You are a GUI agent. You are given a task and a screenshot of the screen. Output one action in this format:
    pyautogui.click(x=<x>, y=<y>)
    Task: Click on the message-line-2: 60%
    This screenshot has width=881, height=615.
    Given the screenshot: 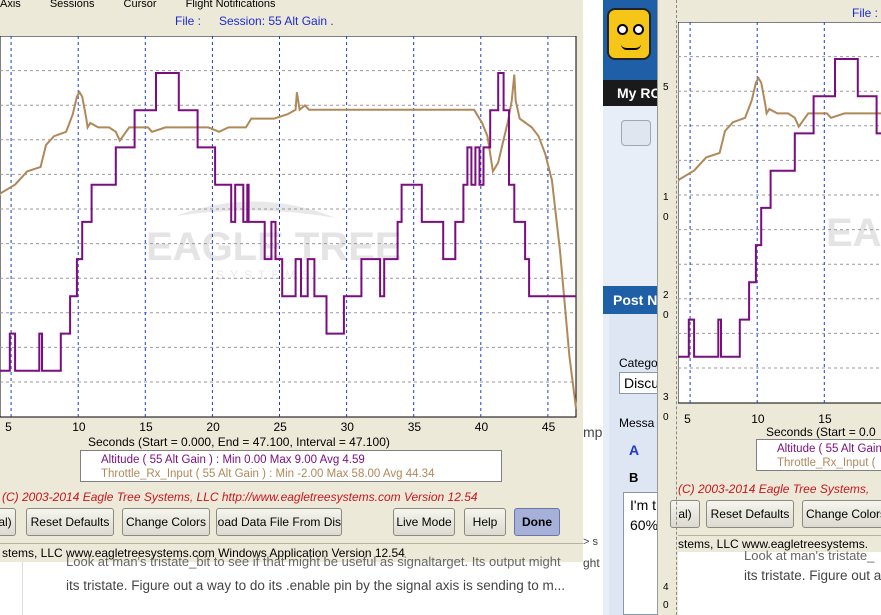 What is the action you would take?
    pyautogui.click(x=644, y=525)
    